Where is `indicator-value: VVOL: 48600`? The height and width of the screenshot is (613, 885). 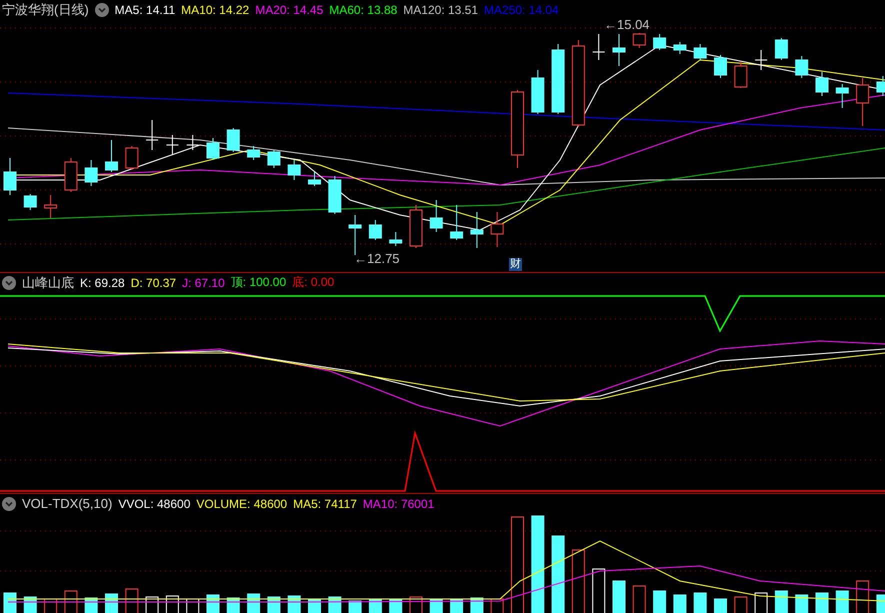
indicator-value: VVOL: 48600 is located at coordinates (154, 503).